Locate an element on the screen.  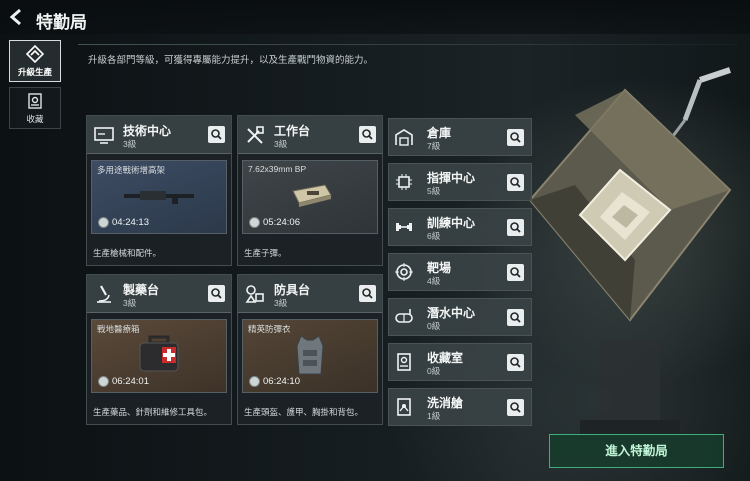
divider is located at coordinates (408, 44).